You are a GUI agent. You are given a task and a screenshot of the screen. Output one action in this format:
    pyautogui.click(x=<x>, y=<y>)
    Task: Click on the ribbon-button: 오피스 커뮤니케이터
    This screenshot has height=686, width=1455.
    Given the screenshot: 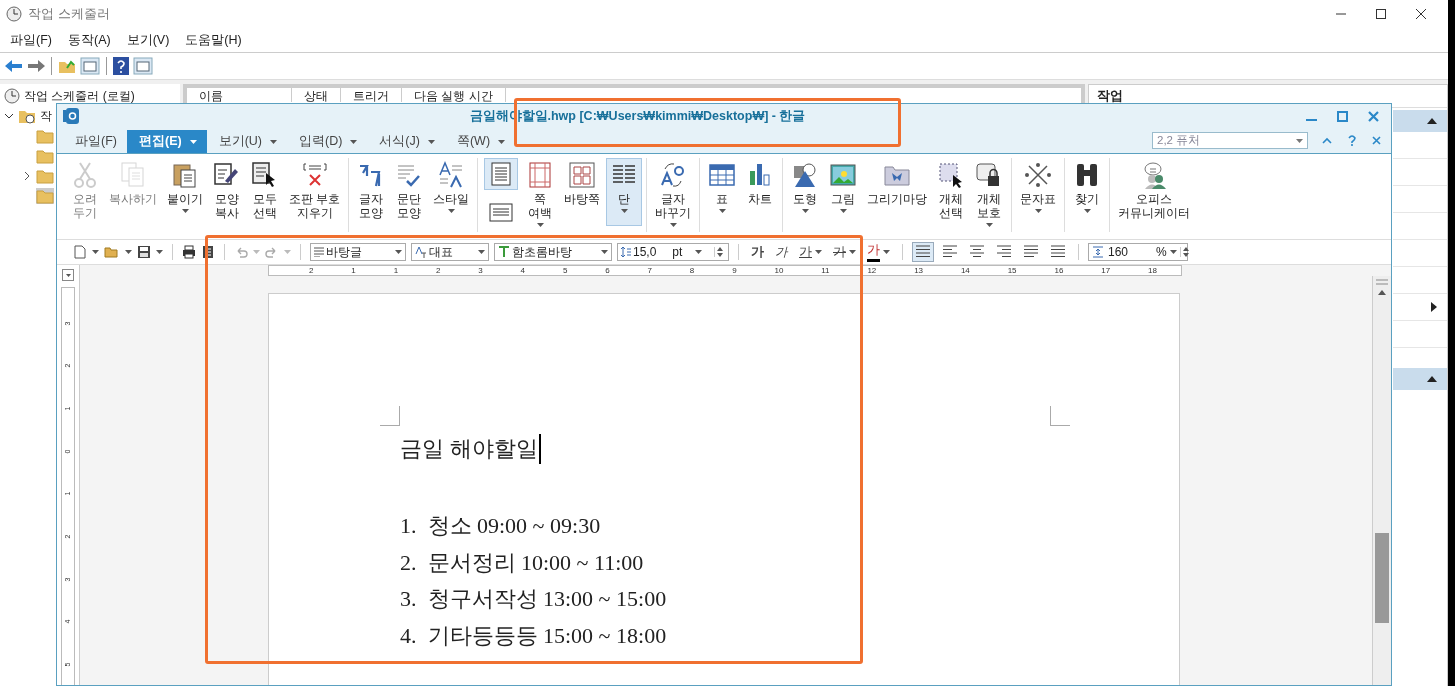 What is the action you would take?
    pyautogui.click(x=1154, y=192)
    